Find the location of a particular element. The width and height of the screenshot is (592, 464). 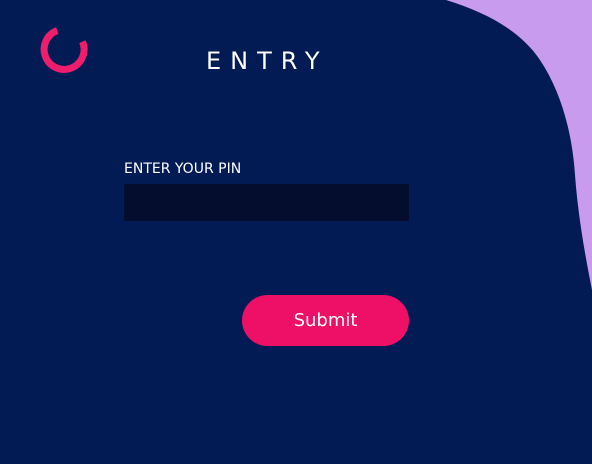

pin-label: ENTER YOUR PIN is located at coordinates (183, 169).